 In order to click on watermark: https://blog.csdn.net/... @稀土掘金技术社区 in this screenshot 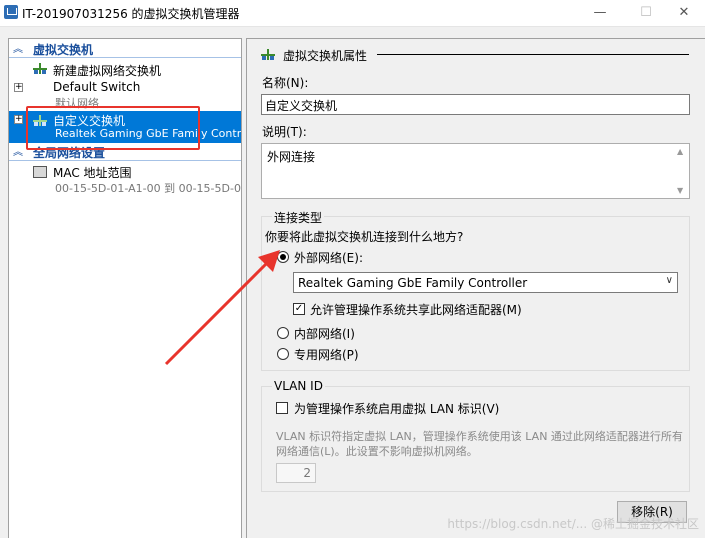, I will do `click(573, 524)`.